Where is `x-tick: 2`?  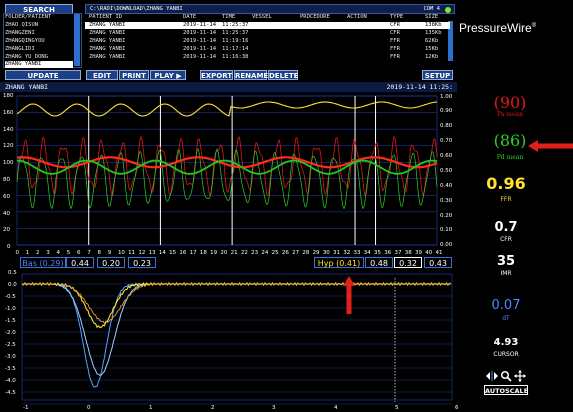
x-tick: 2 is located at coordinates (213, 408).